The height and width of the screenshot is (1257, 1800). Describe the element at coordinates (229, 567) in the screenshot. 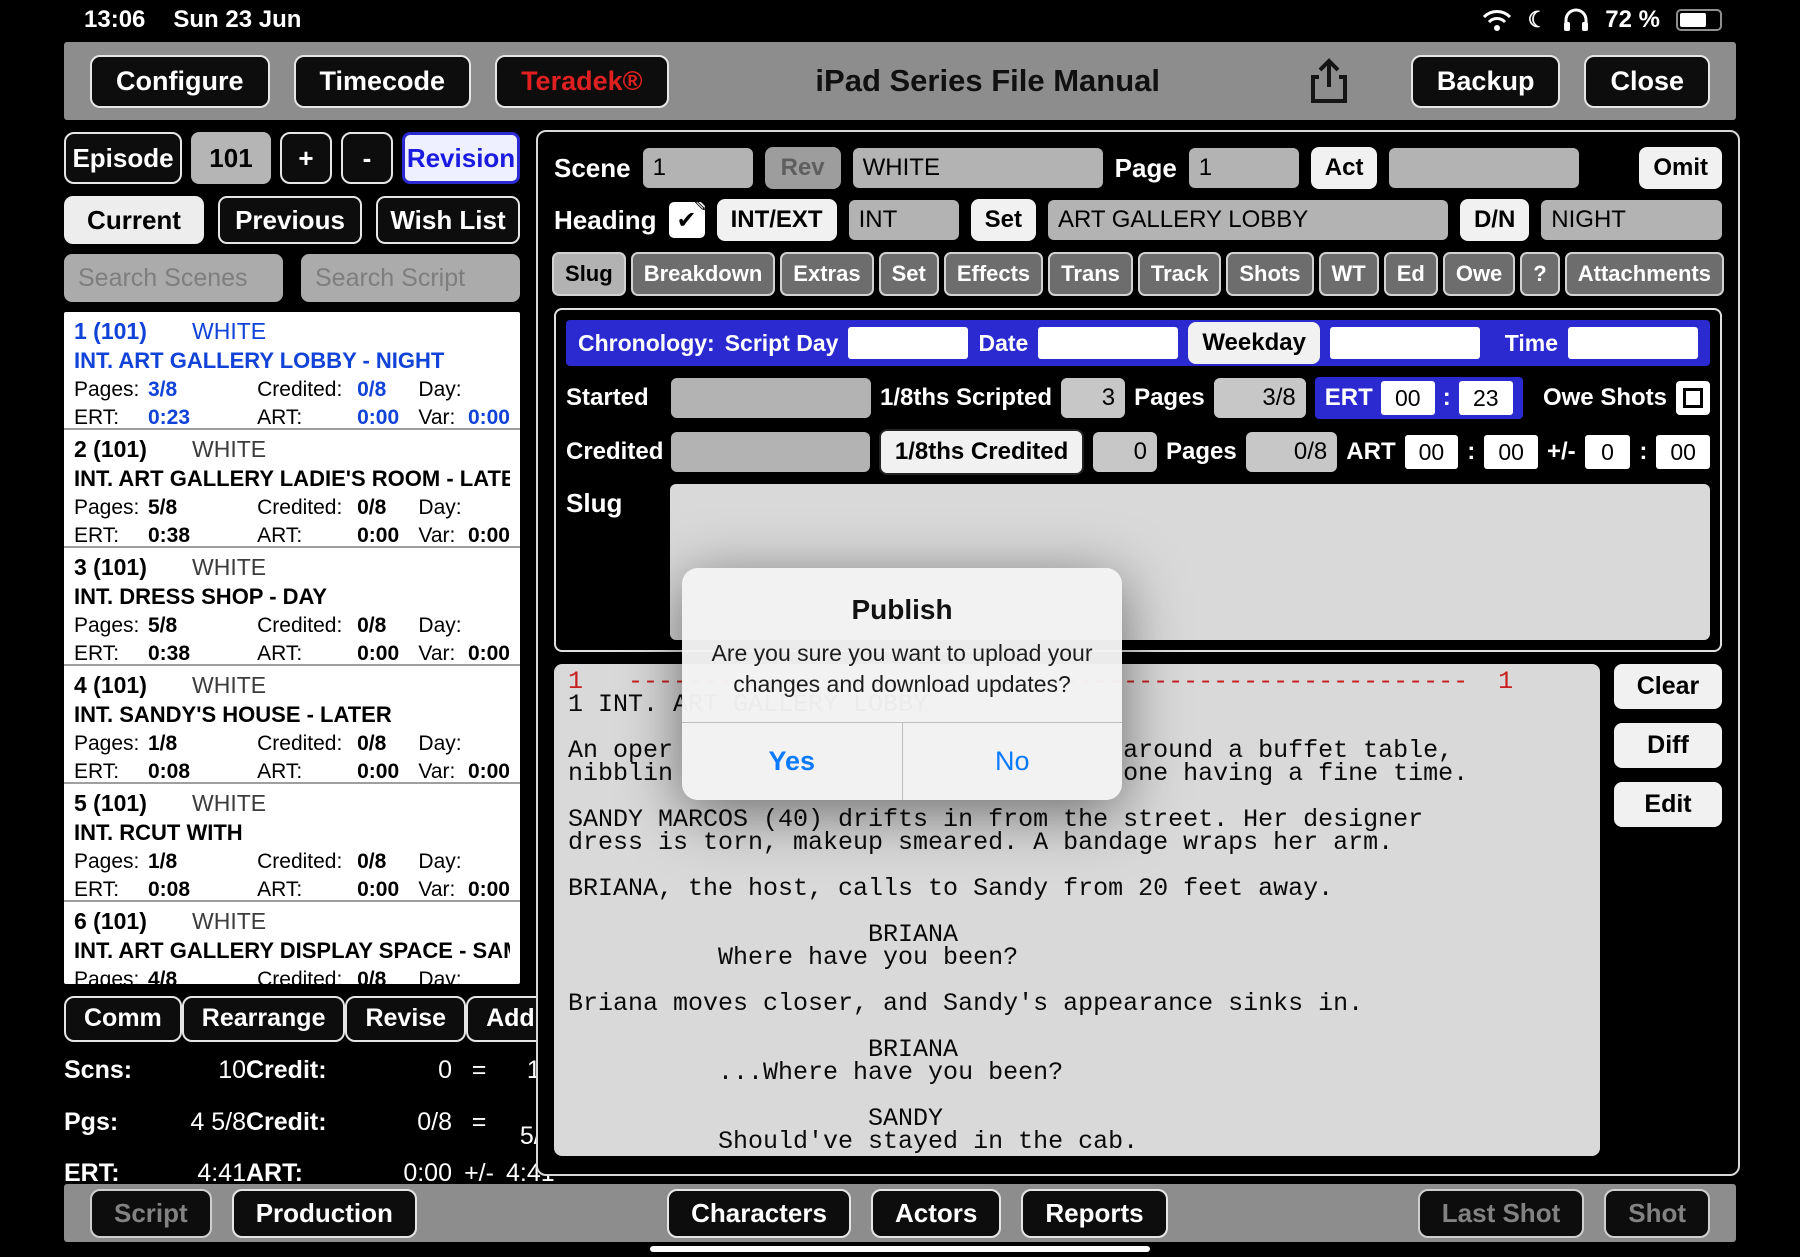

I see `scene-color: WHITE` at that location.